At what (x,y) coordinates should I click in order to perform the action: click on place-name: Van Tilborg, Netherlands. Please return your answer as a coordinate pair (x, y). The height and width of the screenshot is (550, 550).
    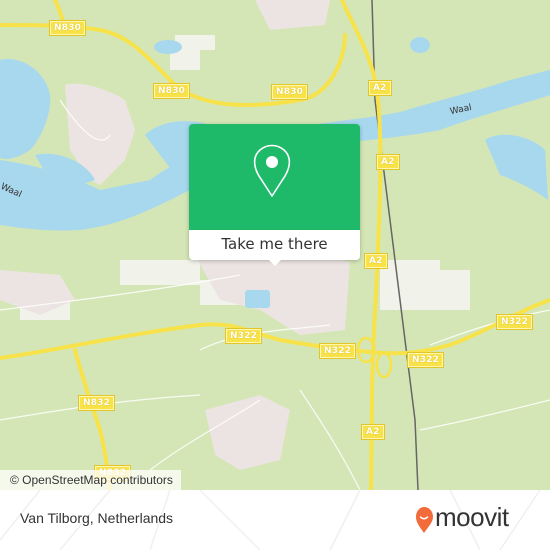
    Looking at the image, I should click on (97, 518).